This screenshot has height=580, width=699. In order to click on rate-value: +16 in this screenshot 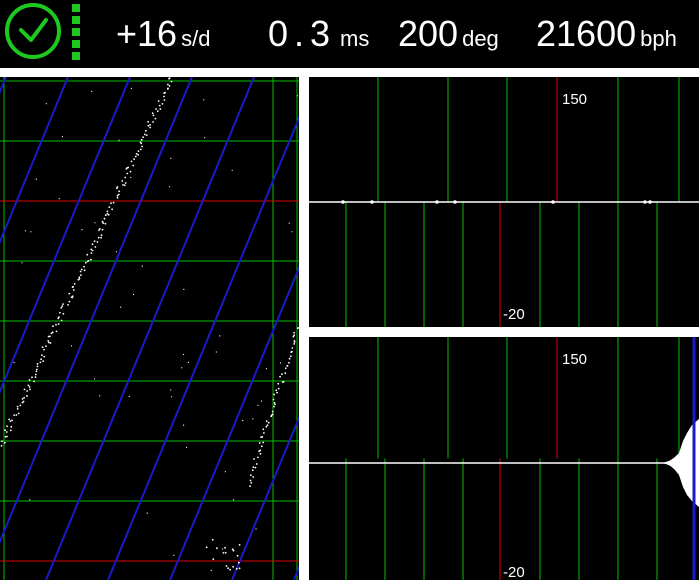, I will do `click(147, 33)`.